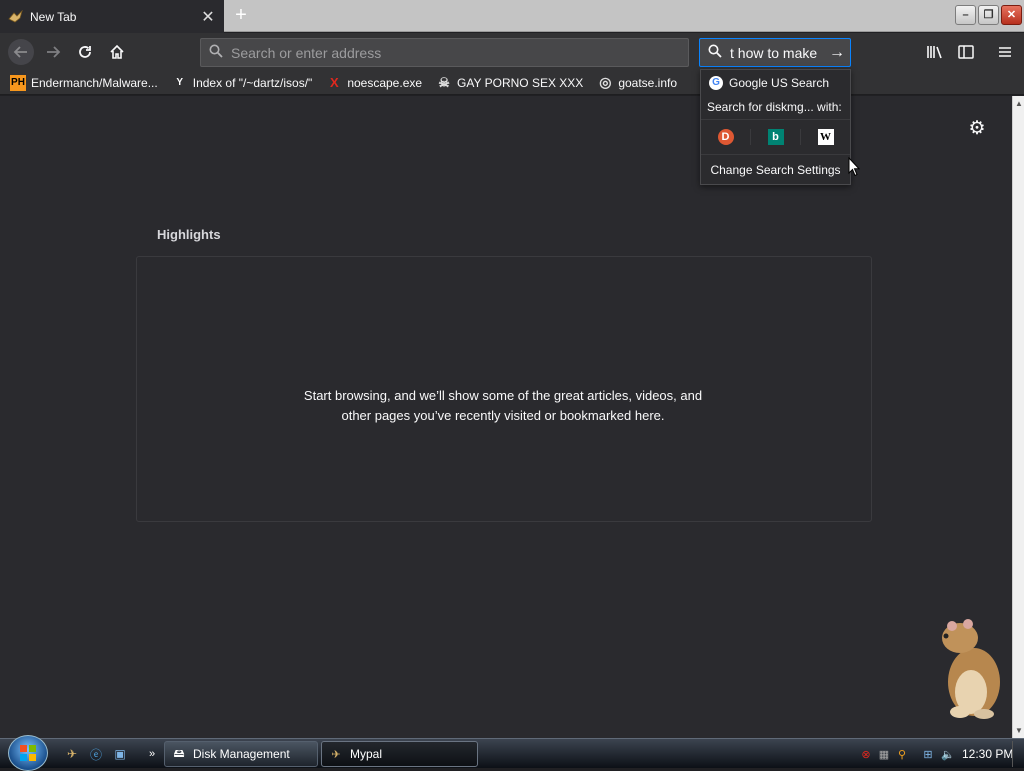 The image size is (1024, 771). I want to click on tab-title: New Tab, so click(53, 16).